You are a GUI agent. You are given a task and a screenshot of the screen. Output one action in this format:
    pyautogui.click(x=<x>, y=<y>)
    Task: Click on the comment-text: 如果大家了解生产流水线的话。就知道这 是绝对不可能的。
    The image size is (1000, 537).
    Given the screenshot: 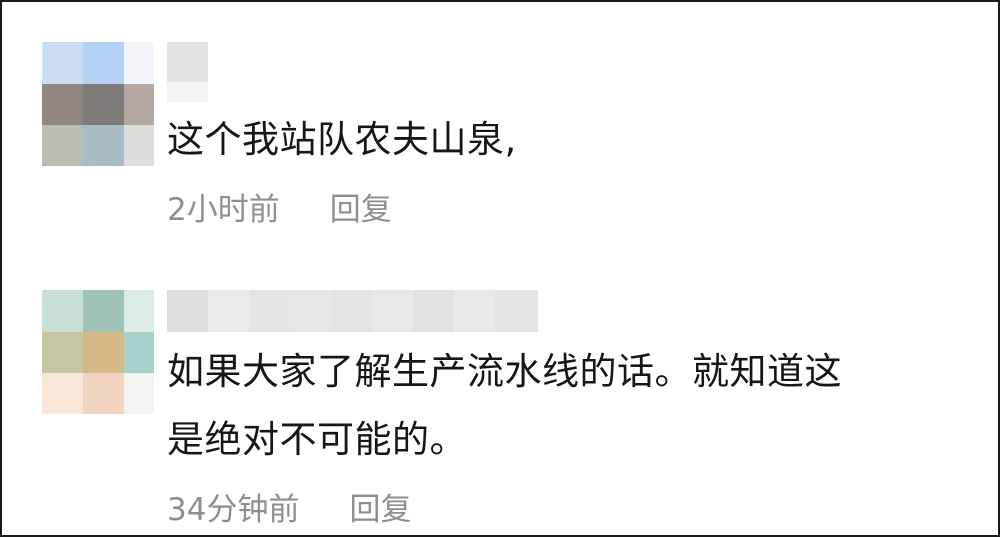 What is the action you would take?
    pyautogui.click(x=504, y=405)
    